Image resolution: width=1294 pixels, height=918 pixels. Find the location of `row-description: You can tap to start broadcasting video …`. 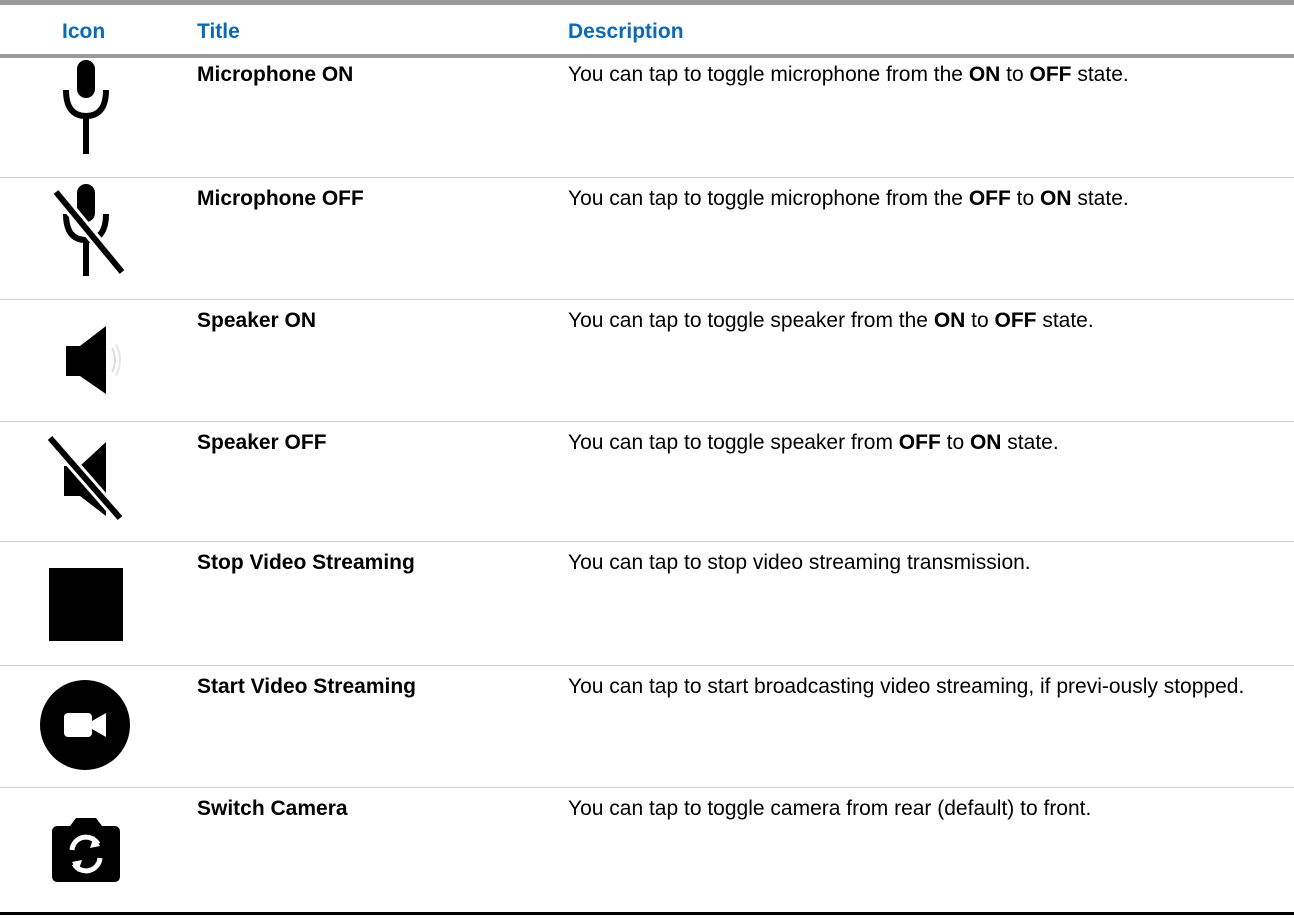

row-description: You can tap to start broadcasting video … is located at coordinates (906, 686).